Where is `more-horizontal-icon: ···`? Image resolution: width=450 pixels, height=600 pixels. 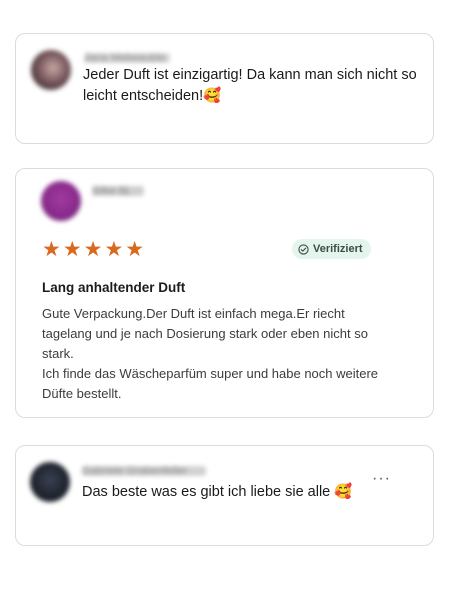
more-horizontal-icon: ··· is located at coordinates (381, 479).